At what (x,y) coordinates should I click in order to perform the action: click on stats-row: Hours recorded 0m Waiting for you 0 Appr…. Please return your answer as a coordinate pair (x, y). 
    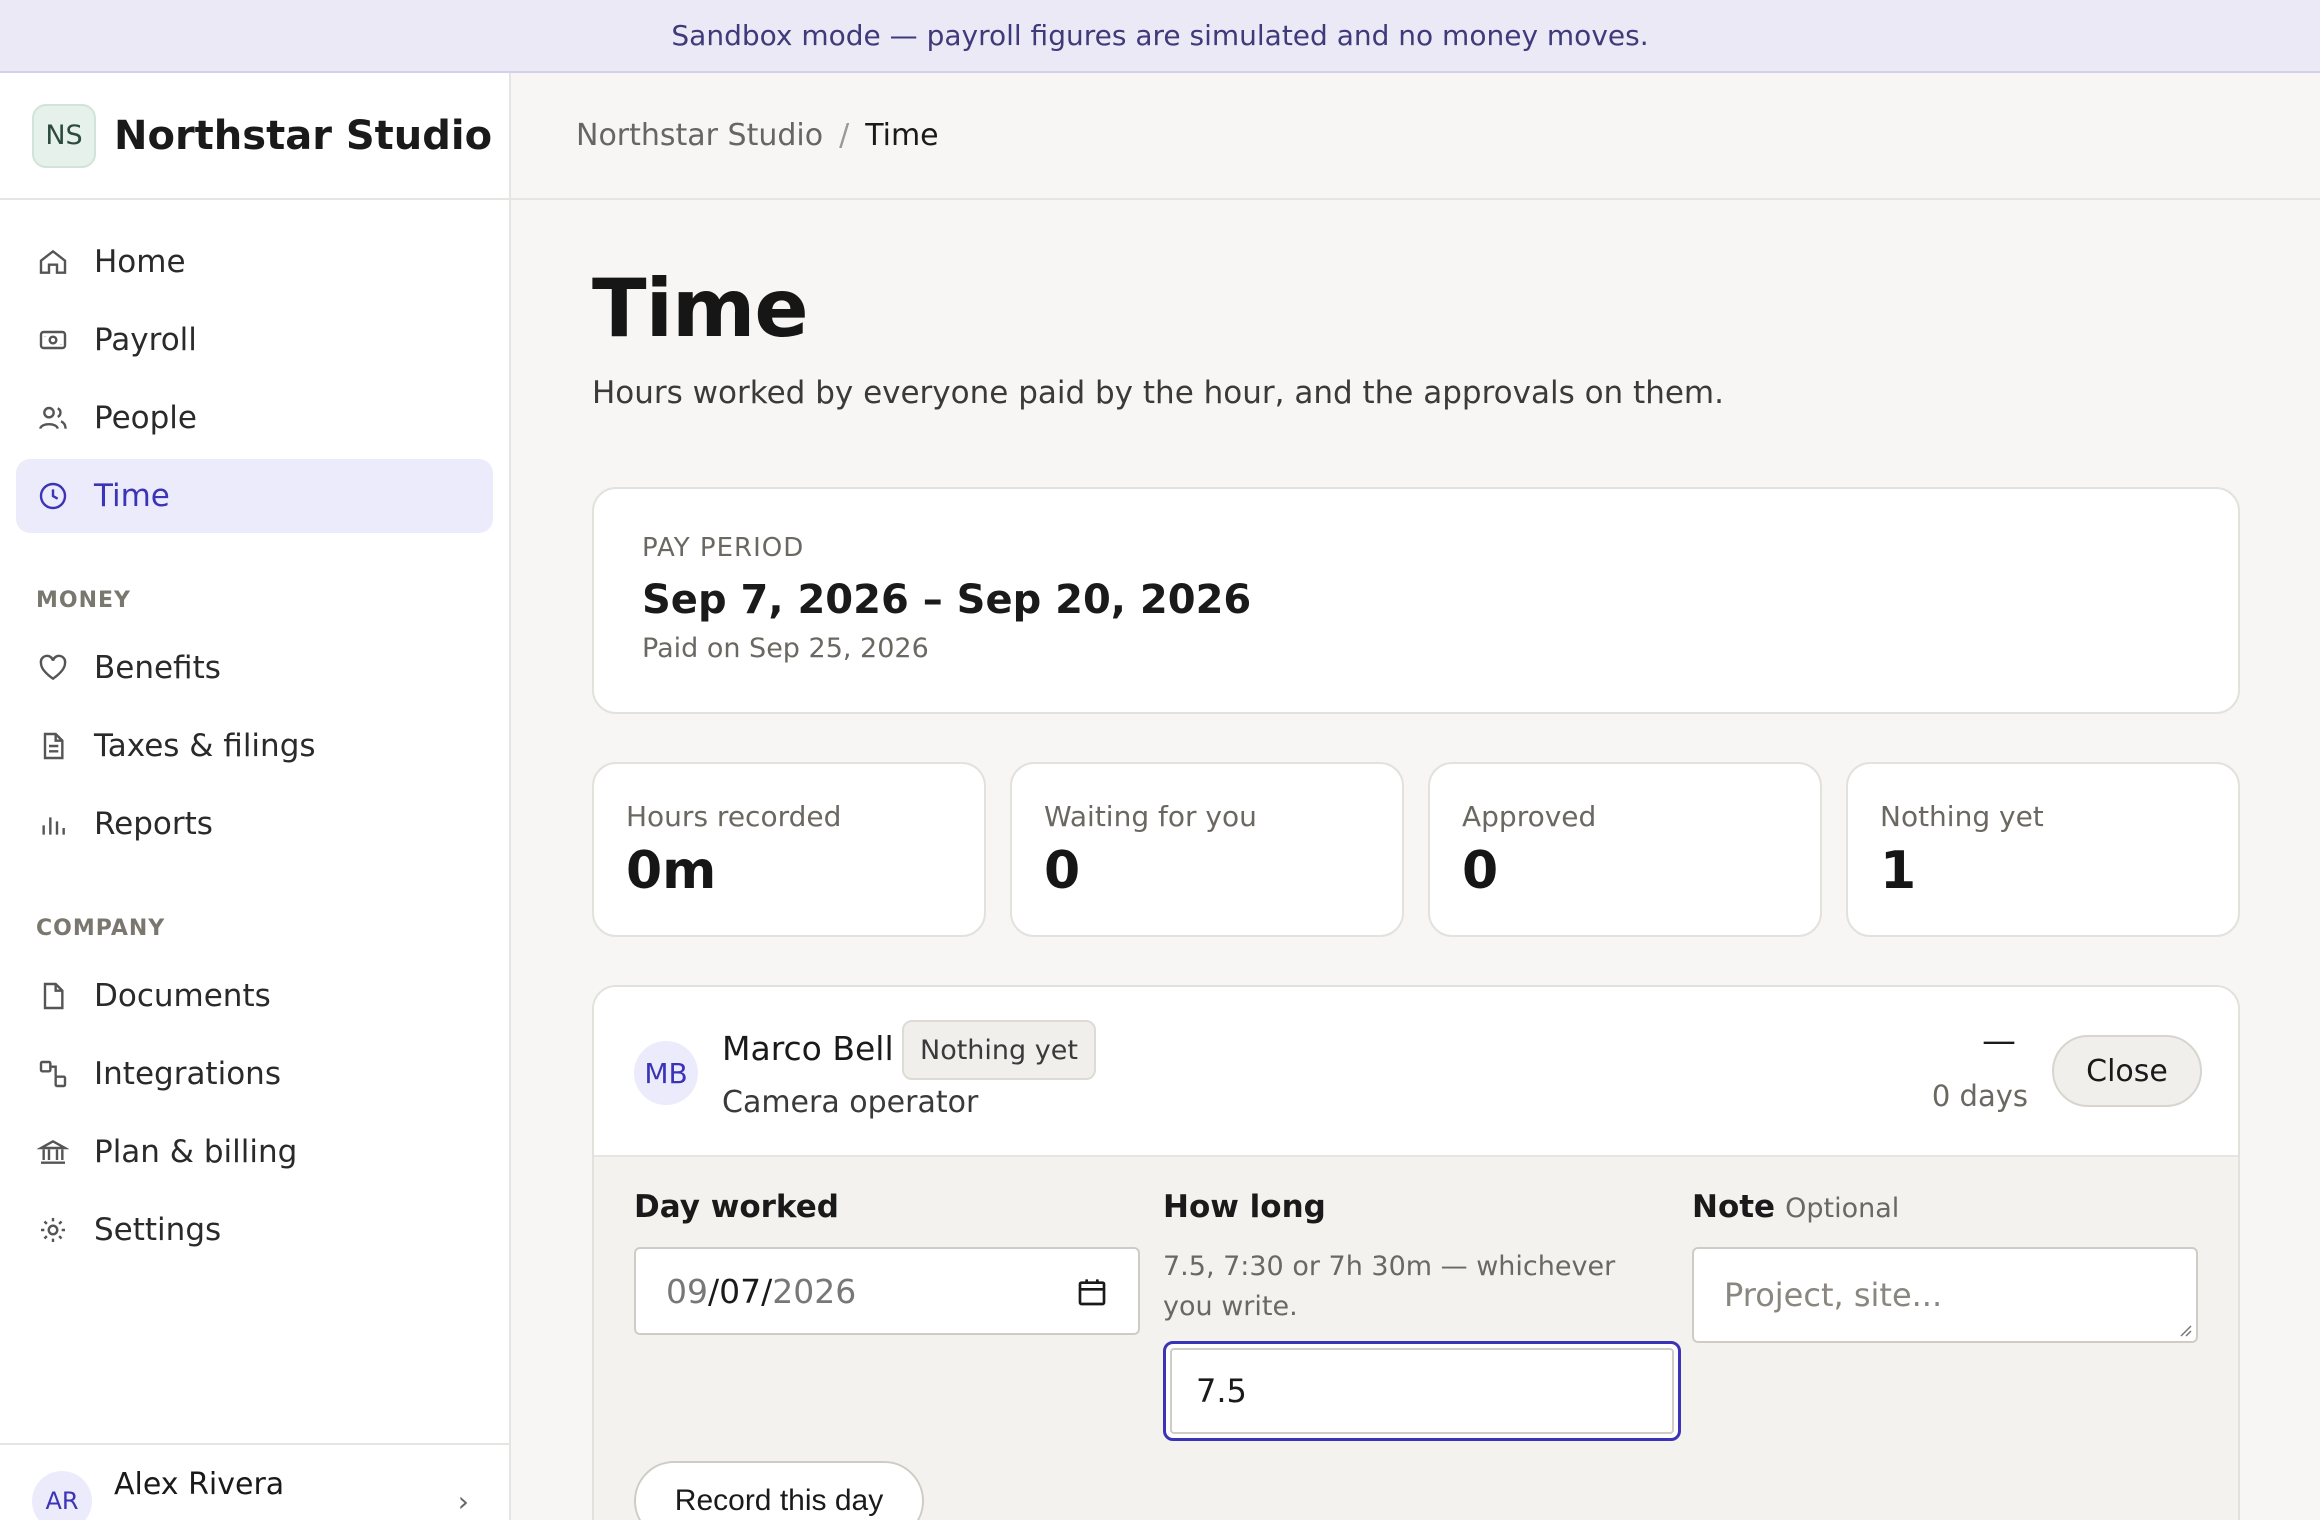
    Looking at the image, I should click on (1416, 849).